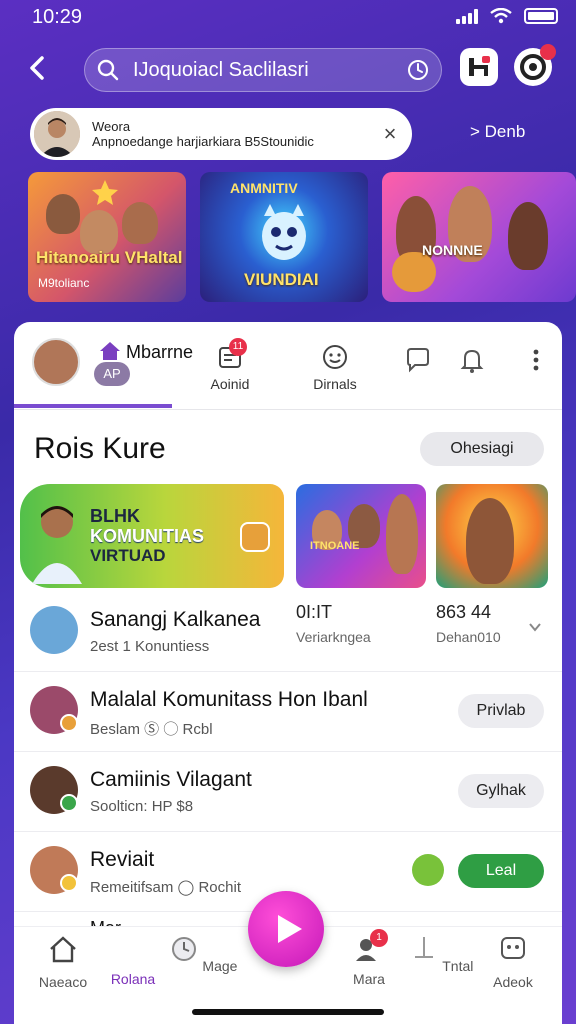  What do you see at coordinates (479, 237) in the screenshot?
I see `promo-card: NONNNE` at bounding box center [479, 237].